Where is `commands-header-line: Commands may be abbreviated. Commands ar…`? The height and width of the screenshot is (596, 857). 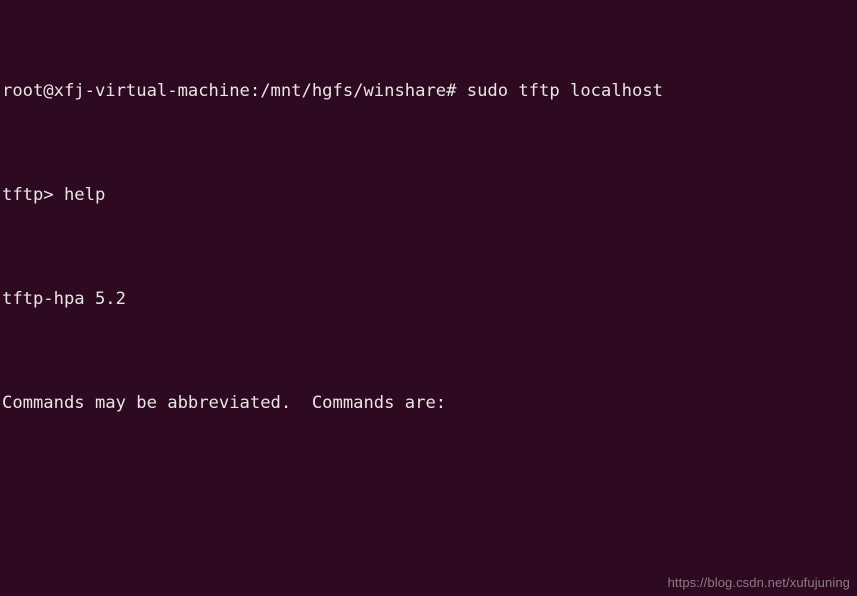
commands-header-line: Commands may be abbreviated. Commands ar… is located at coordinates (224, 403).